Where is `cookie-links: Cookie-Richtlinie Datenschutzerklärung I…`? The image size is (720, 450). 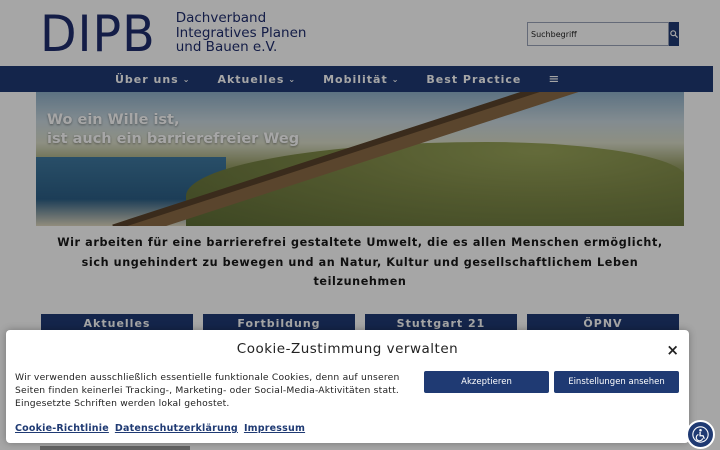
cookie-links: Cookie-Richtlinie Datenschutzerklärung I… is located at coordinates (160, 428).